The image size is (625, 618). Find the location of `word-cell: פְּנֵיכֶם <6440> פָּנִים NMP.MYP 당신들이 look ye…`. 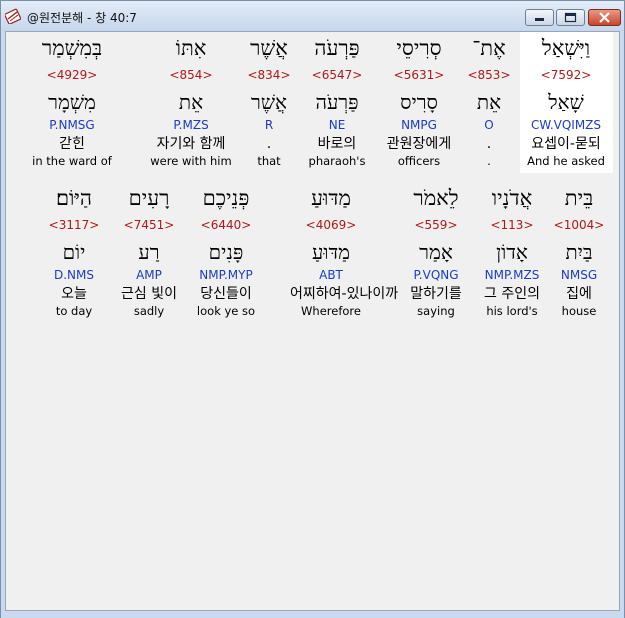

word-cell: פְּנֵיכֶם <6440> פָּנִים NMP.MYP 당신들이 look ye… is located at coordinates (226, 254).